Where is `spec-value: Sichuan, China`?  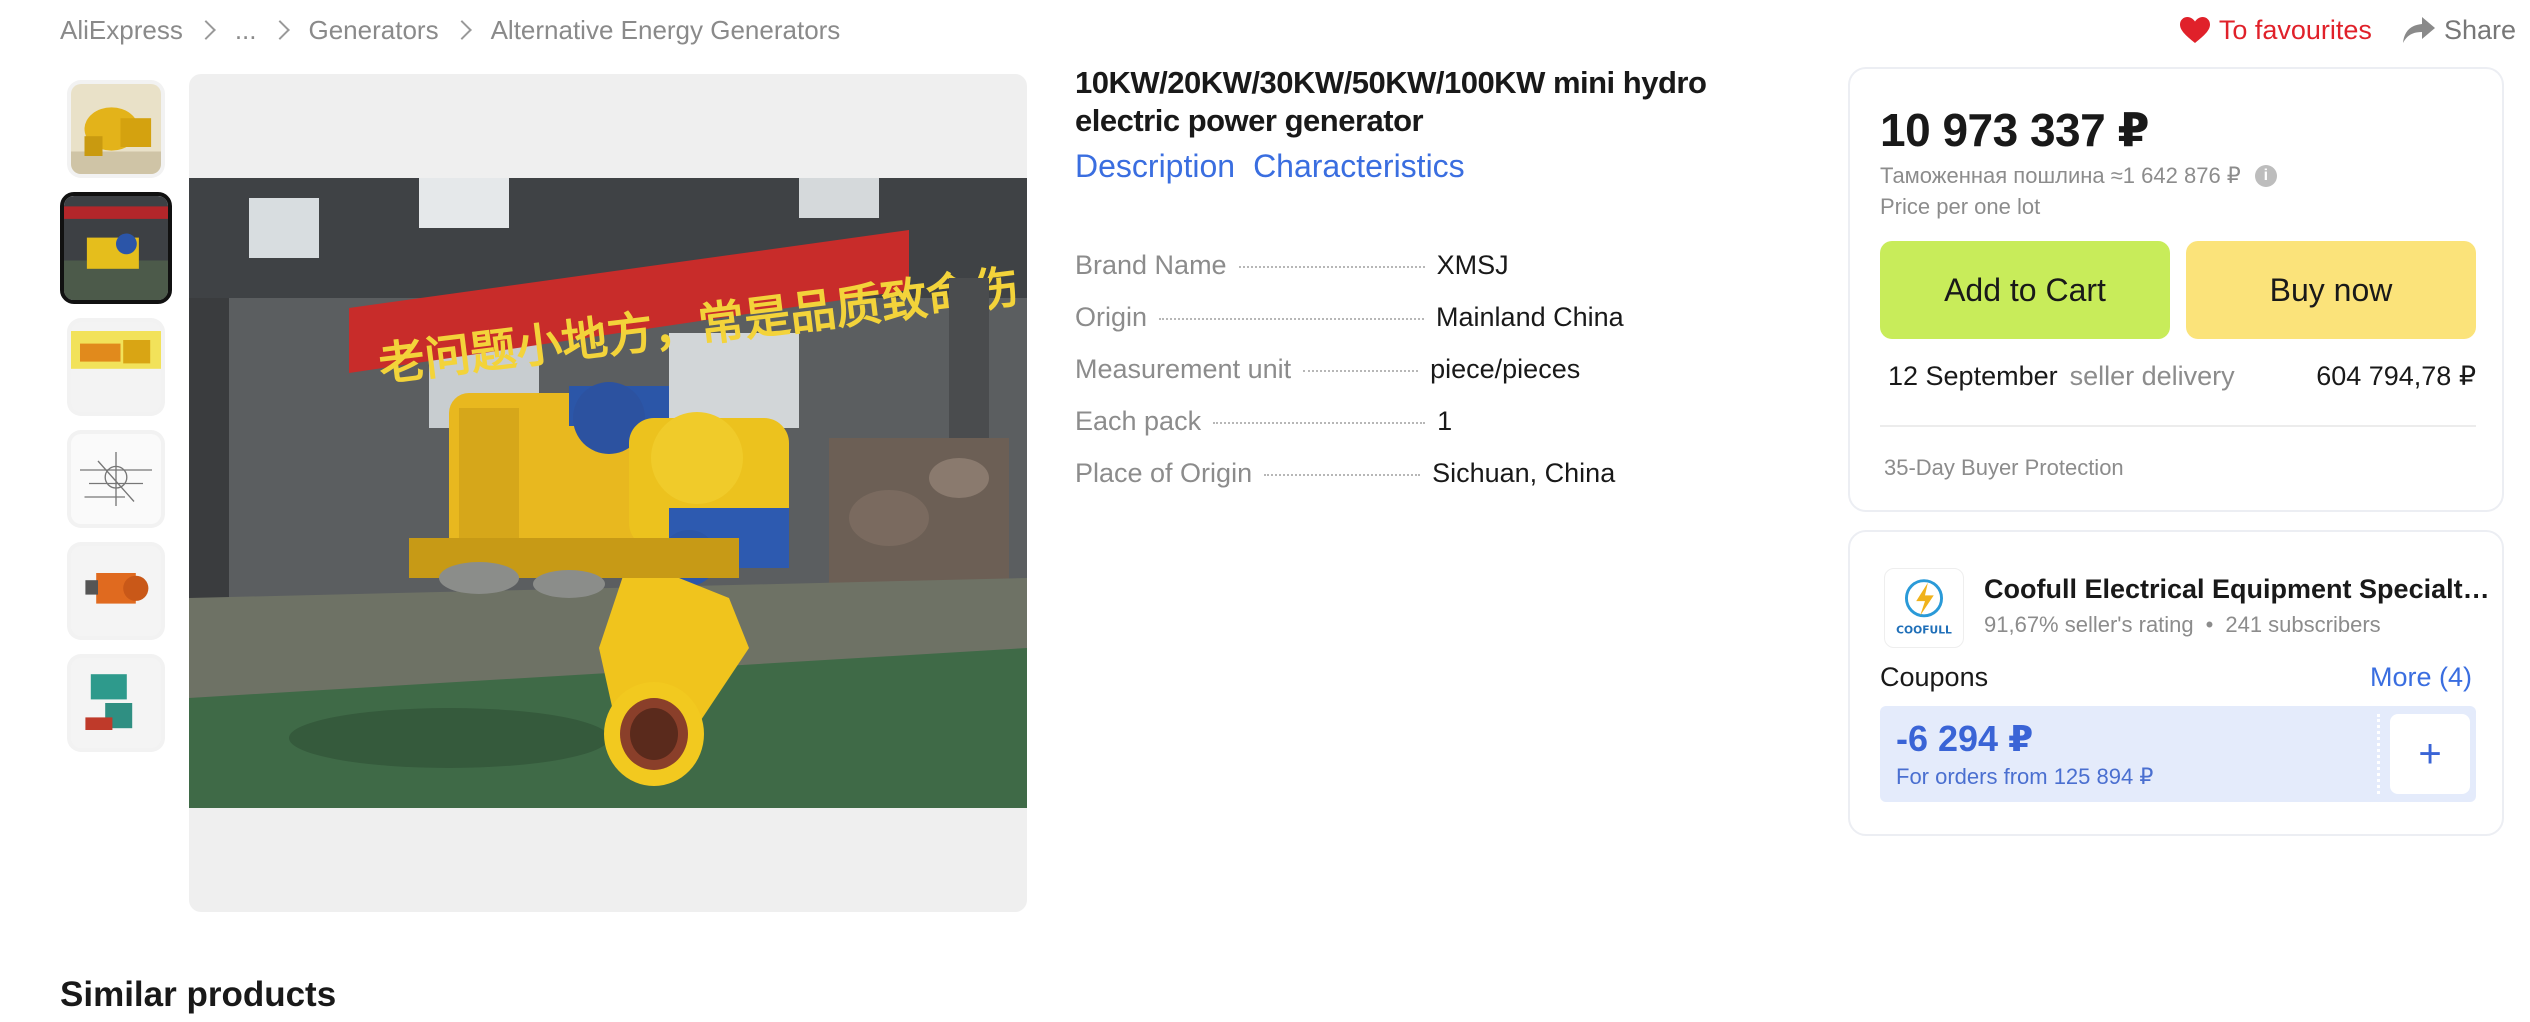 spec-value: Sichuan, China is located at coordinates (1524, 473).